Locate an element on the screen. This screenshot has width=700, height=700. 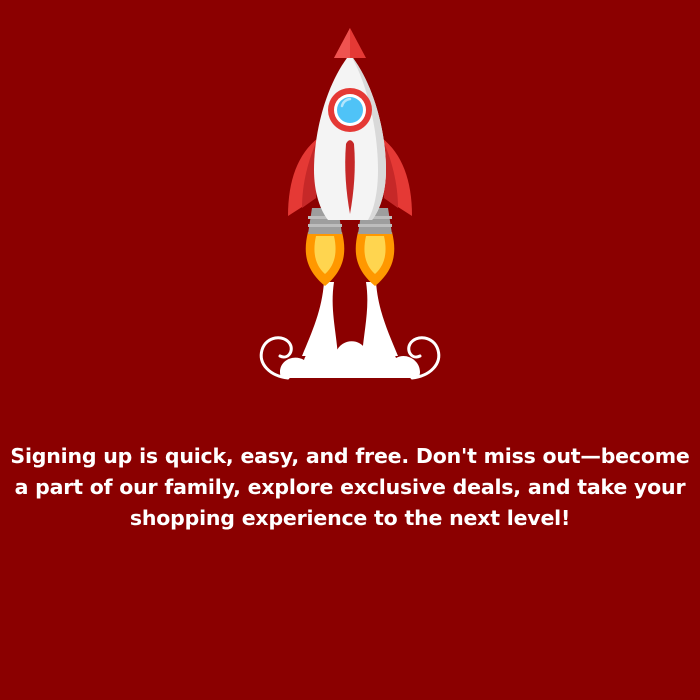
flame-right is located at coordinates (375, 259).